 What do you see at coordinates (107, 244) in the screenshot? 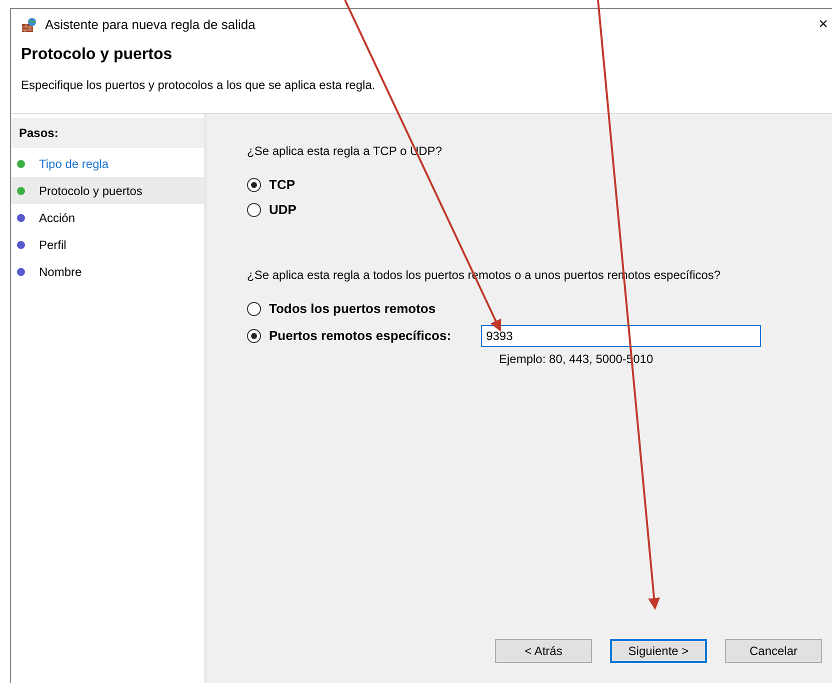
I see `step-item: Perfil` at bounding box center [107, 244].